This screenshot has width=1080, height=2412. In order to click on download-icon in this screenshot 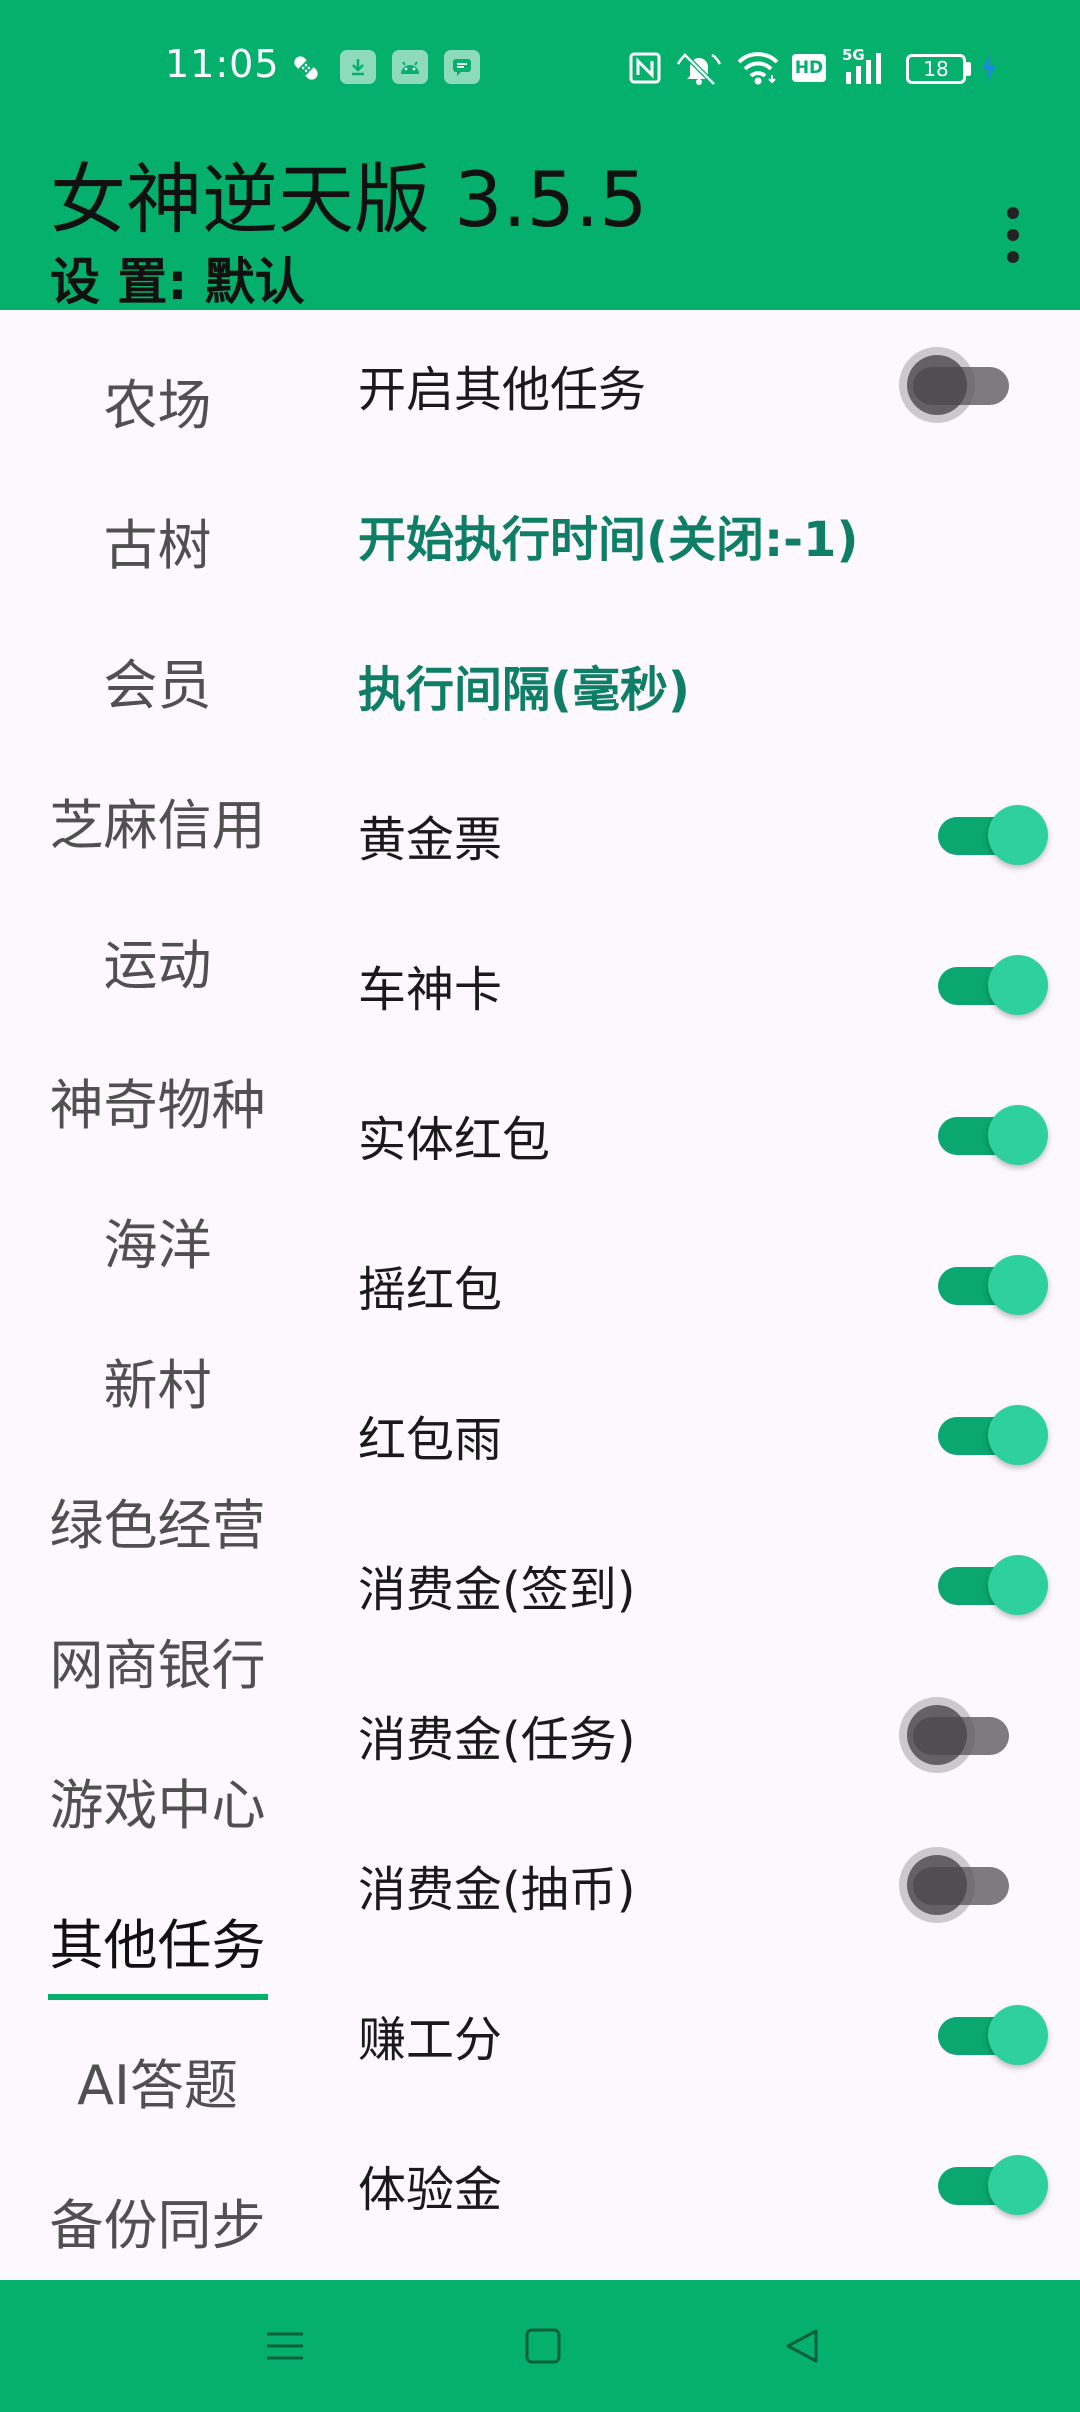, I will do `click(358, 67)`.